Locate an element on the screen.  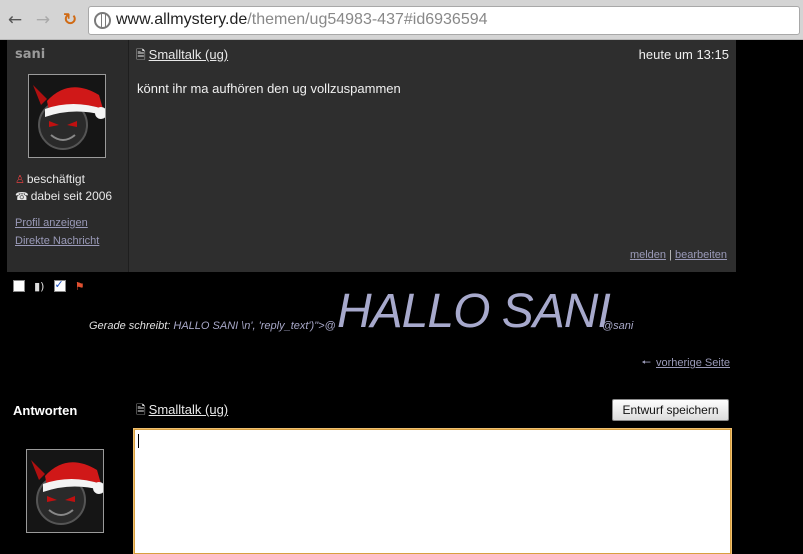
reload-icon: ↻ is located at coordinates (70, 20).